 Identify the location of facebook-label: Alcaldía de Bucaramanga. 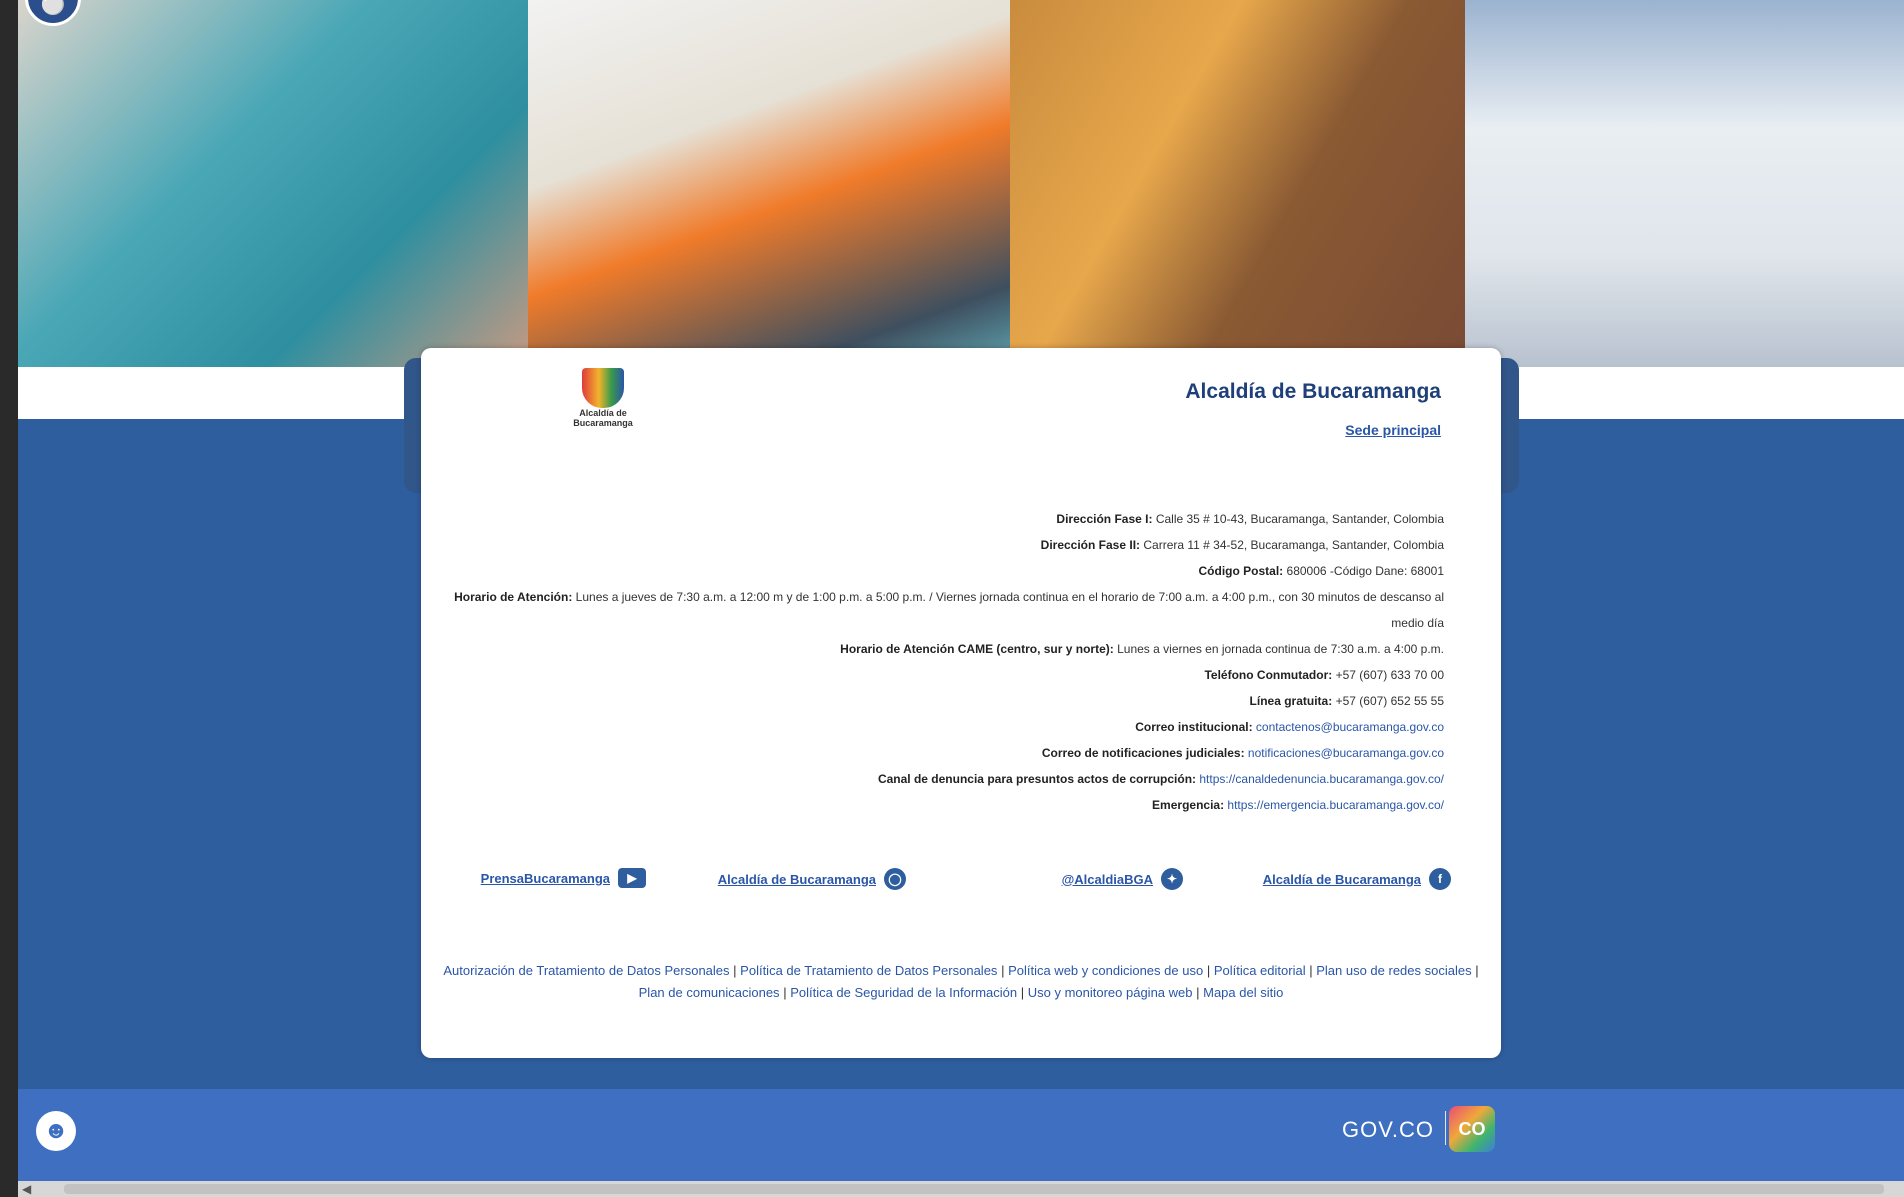
(1341, 879).